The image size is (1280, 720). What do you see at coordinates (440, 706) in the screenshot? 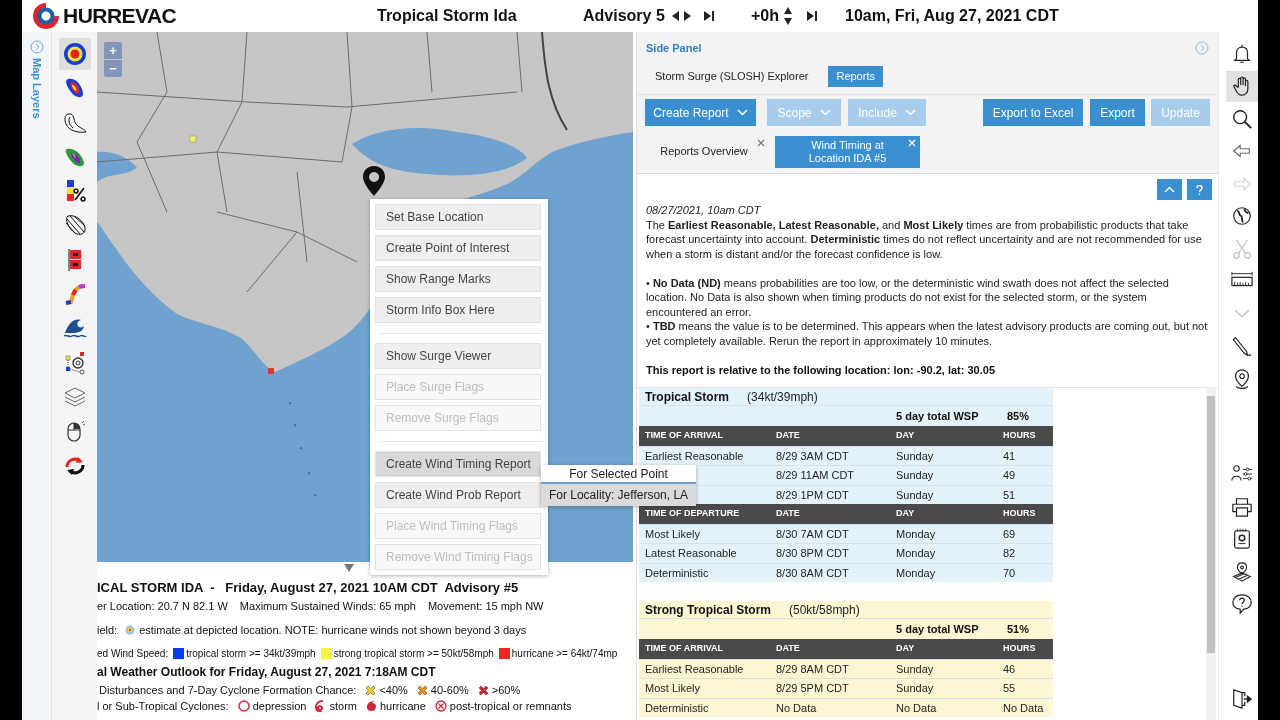
I see `post-tropical-icon` at bounding box center [440, 706].